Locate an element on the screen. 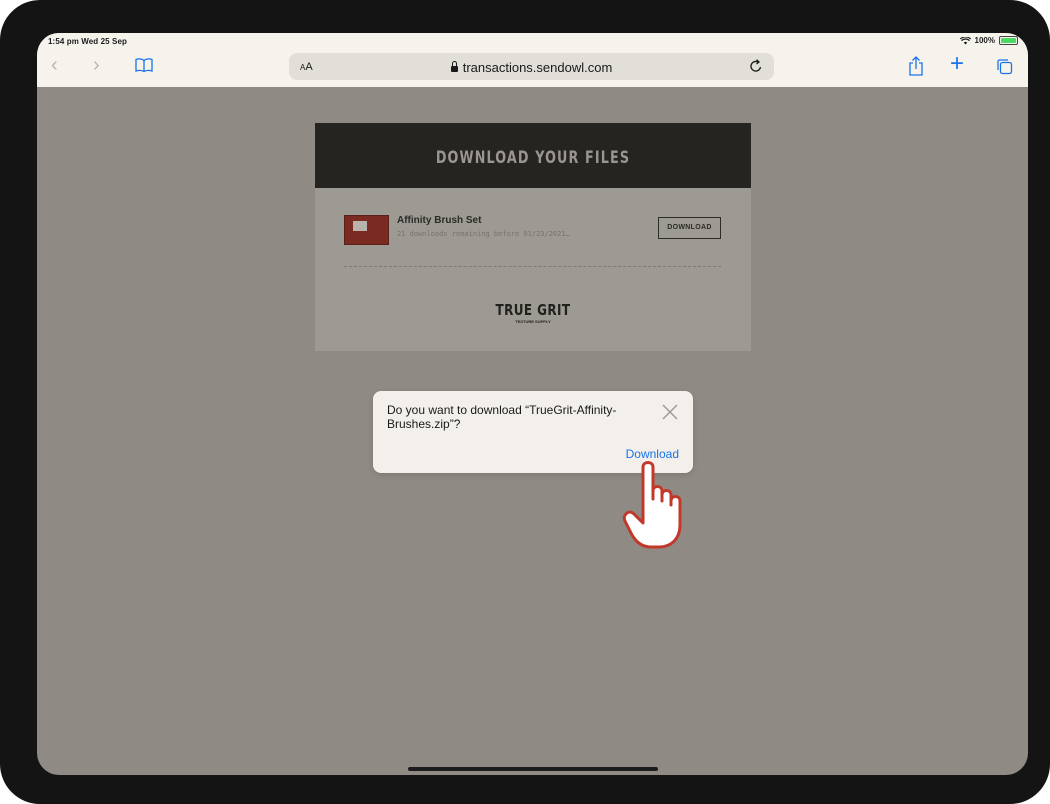  battery-percent: 100% is located at coordinates (984, 40).